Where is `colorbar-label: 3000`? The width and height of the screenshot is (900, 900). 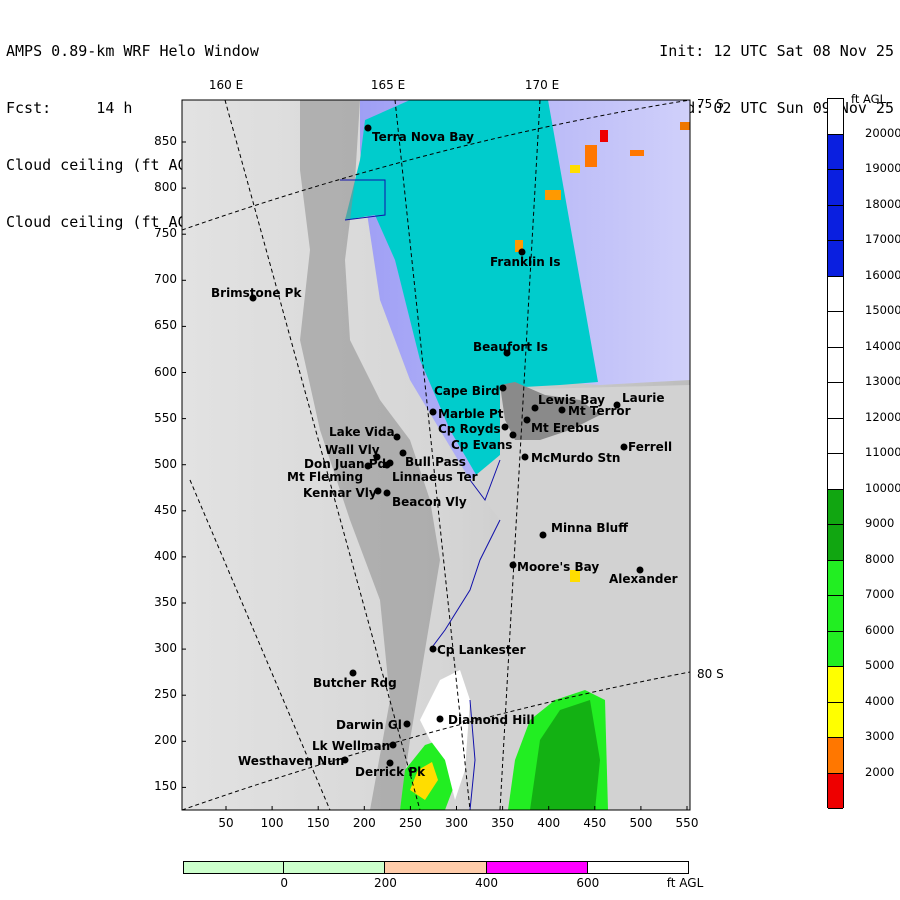
colorbar-label: 3000 is located at coordinates (880, 736).